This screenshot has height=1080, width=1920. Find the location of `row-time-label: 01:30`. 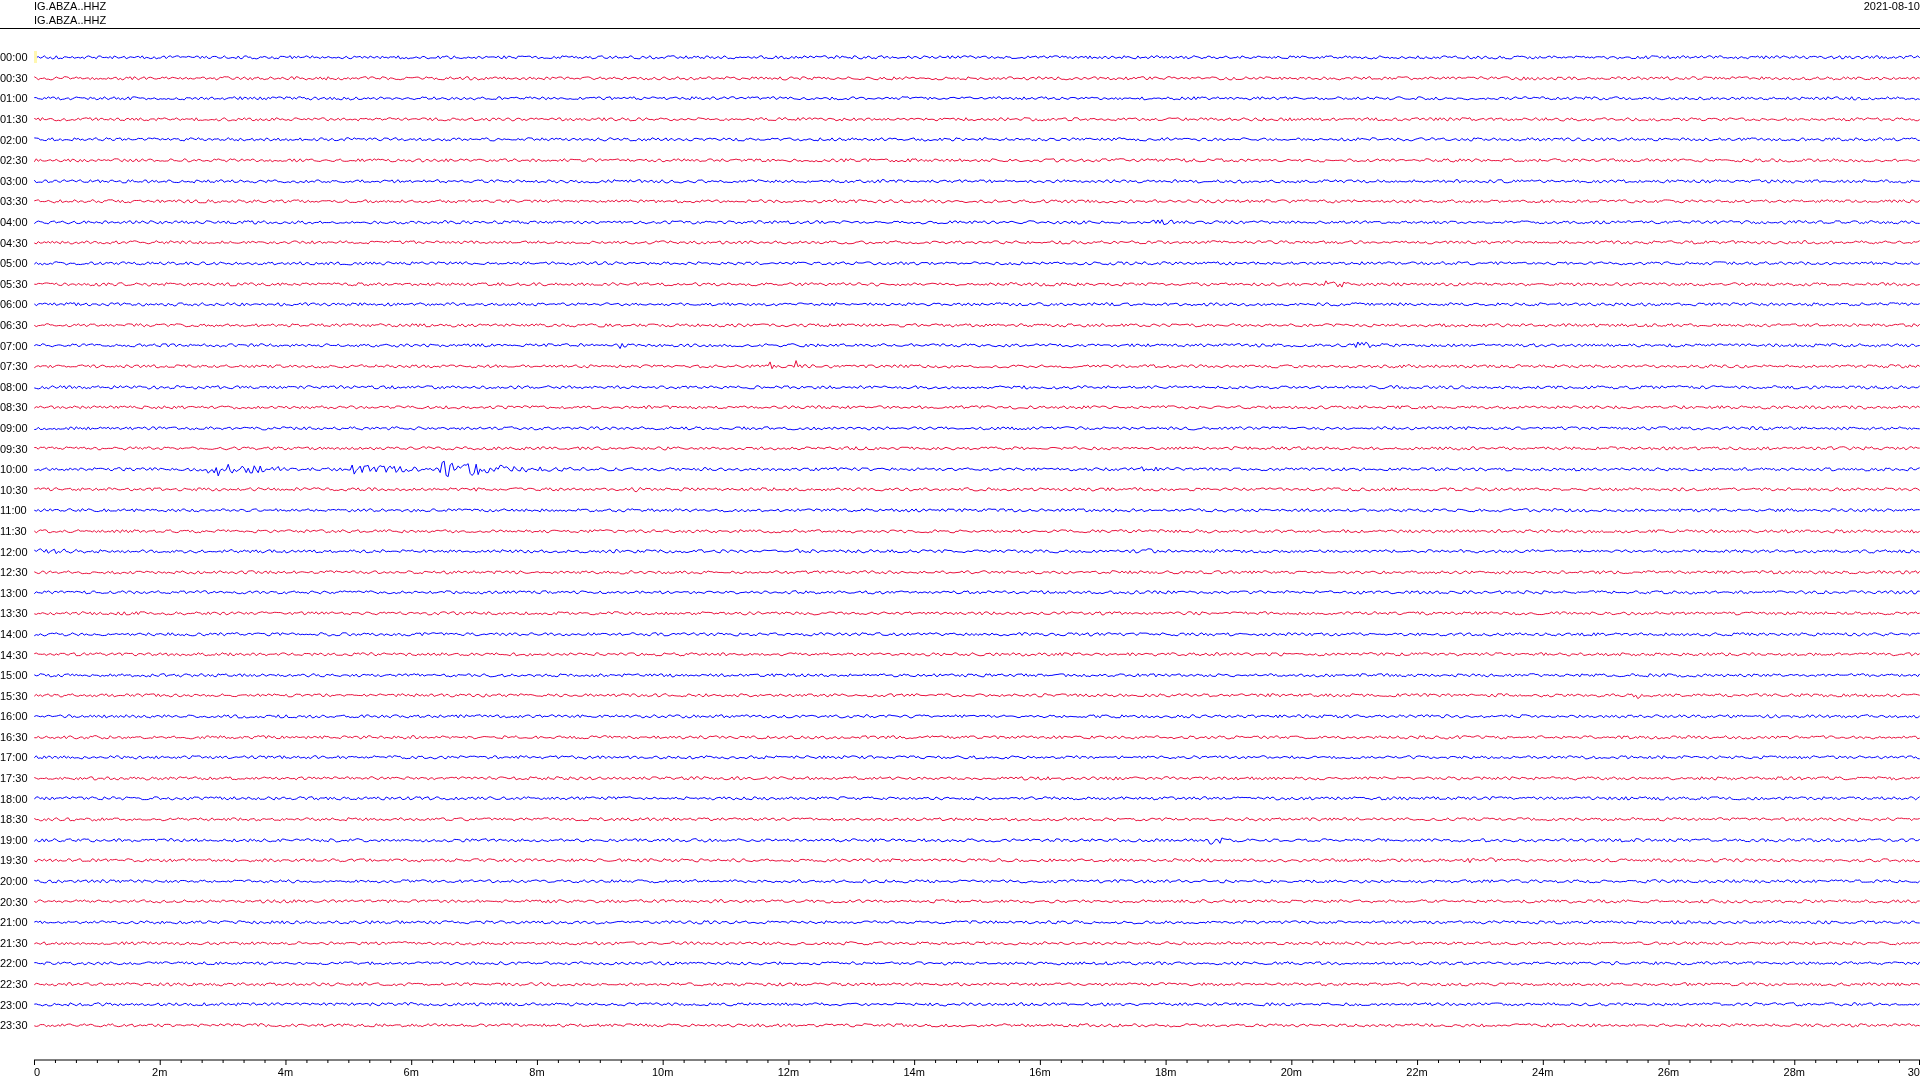

row-time-label: 01:30 is located at coordinates (14, 119).